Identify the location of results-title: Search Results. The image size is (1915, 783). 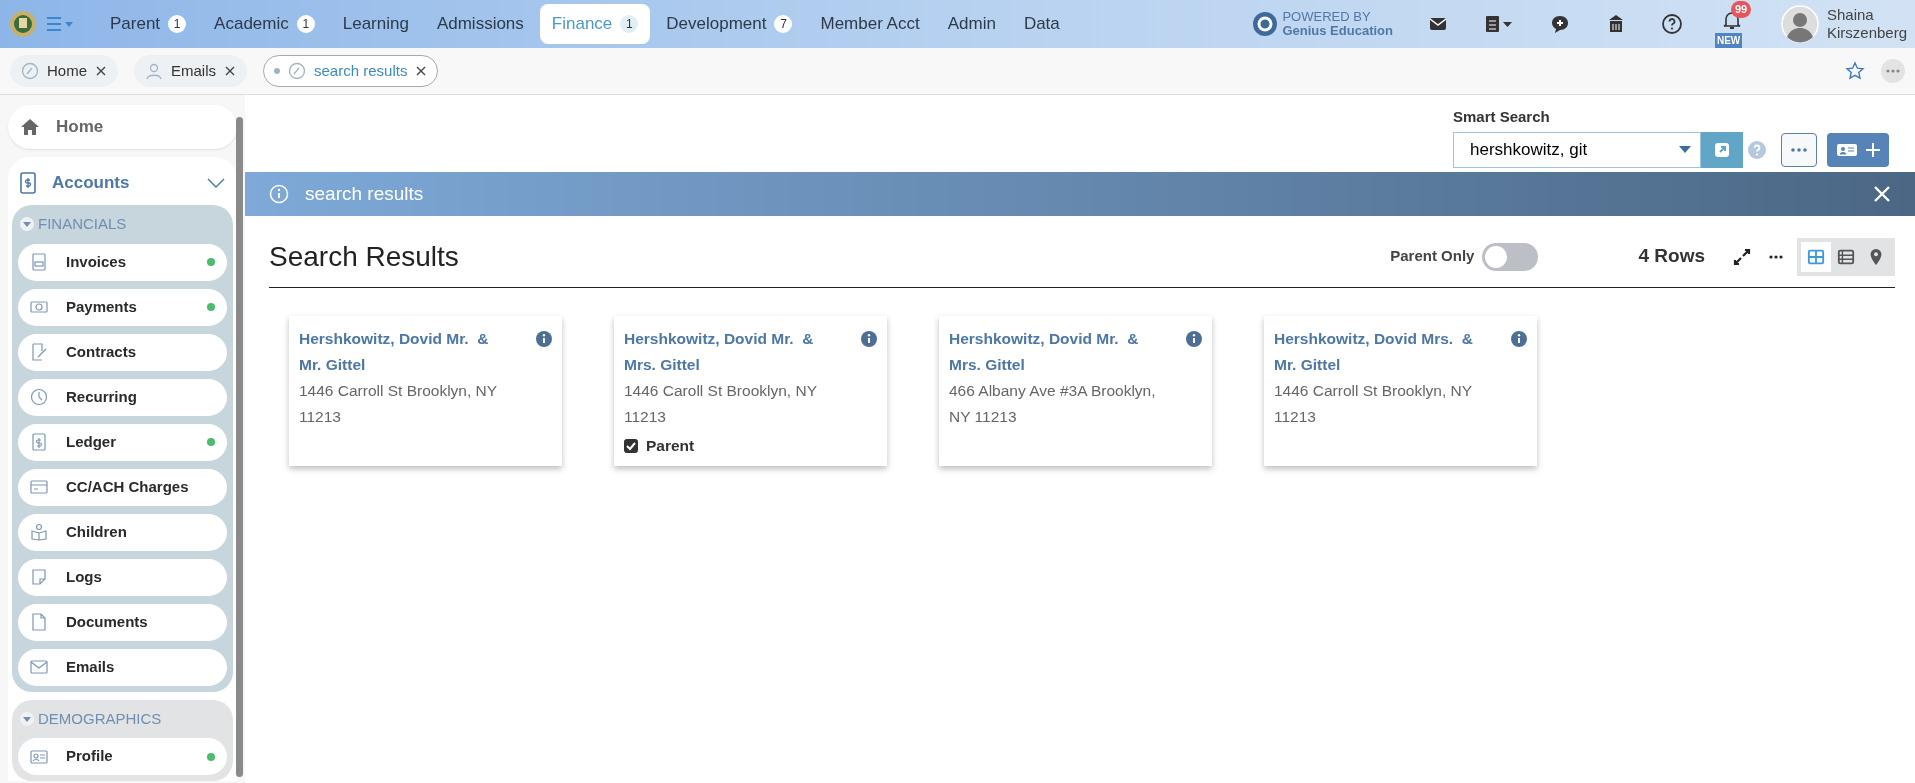
(364, 256).